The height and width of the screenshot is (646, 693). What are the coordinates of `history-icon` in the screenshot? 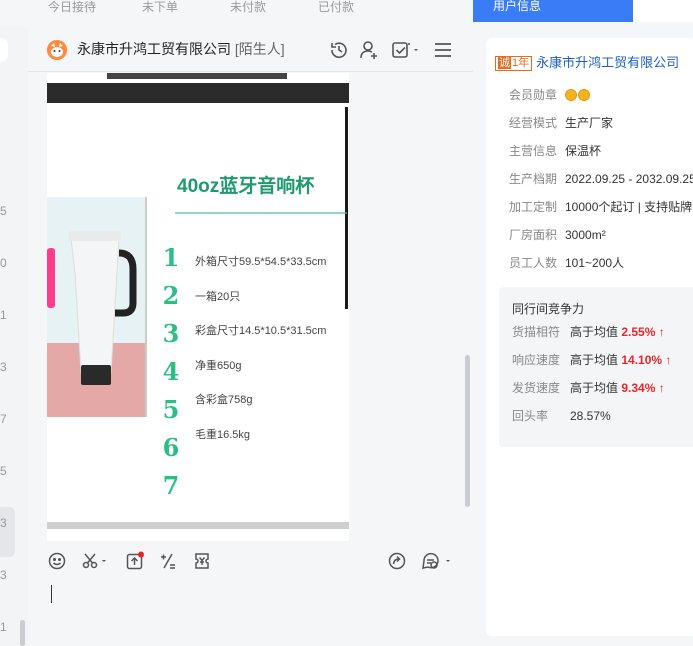 It's located at (339, 50).